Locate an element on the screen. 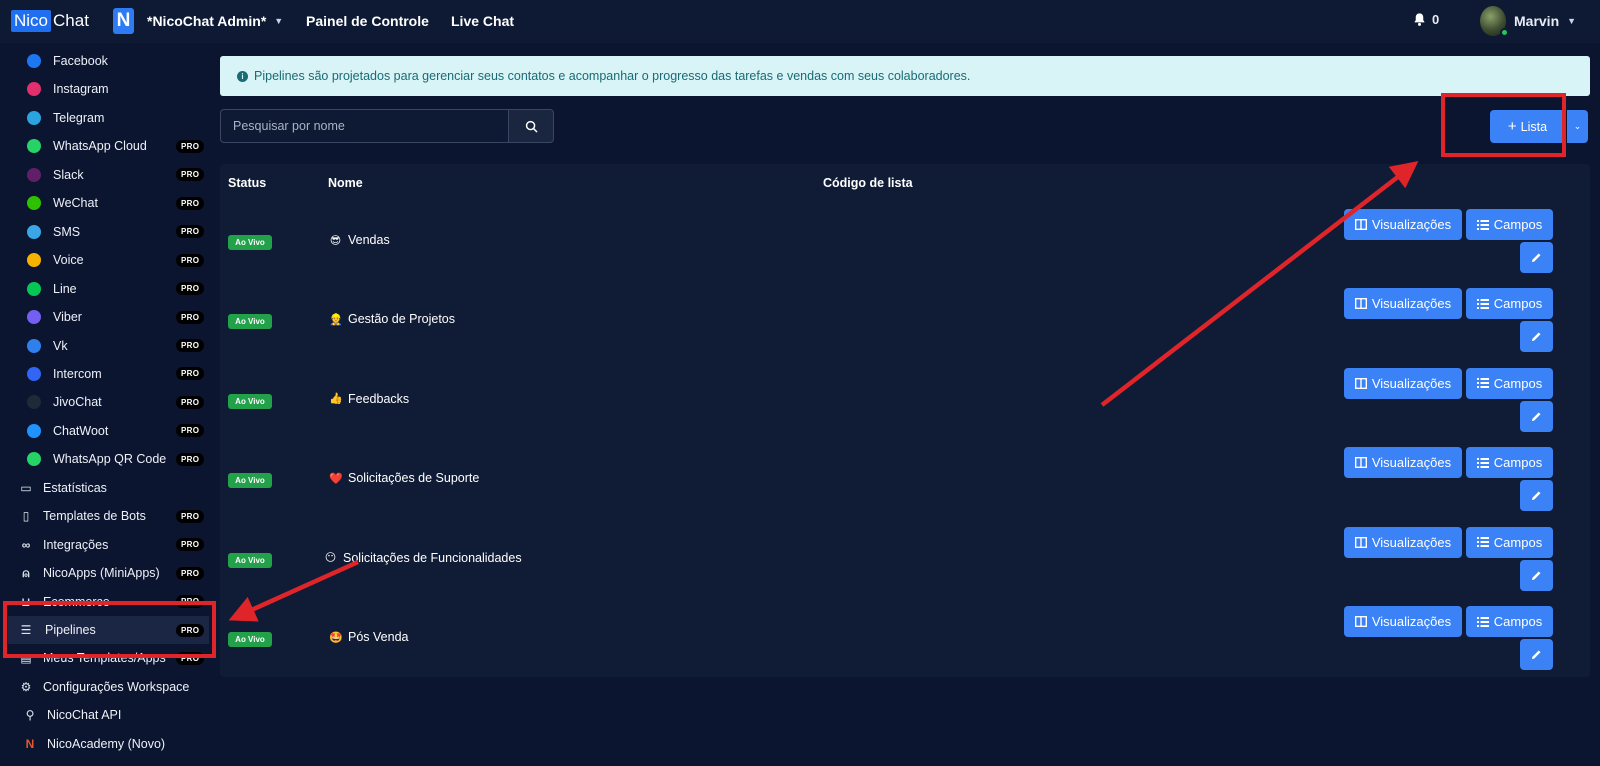 The image size is (1600, 766). sidebar-item-label: Intercom is located at coordinates (77, 373).